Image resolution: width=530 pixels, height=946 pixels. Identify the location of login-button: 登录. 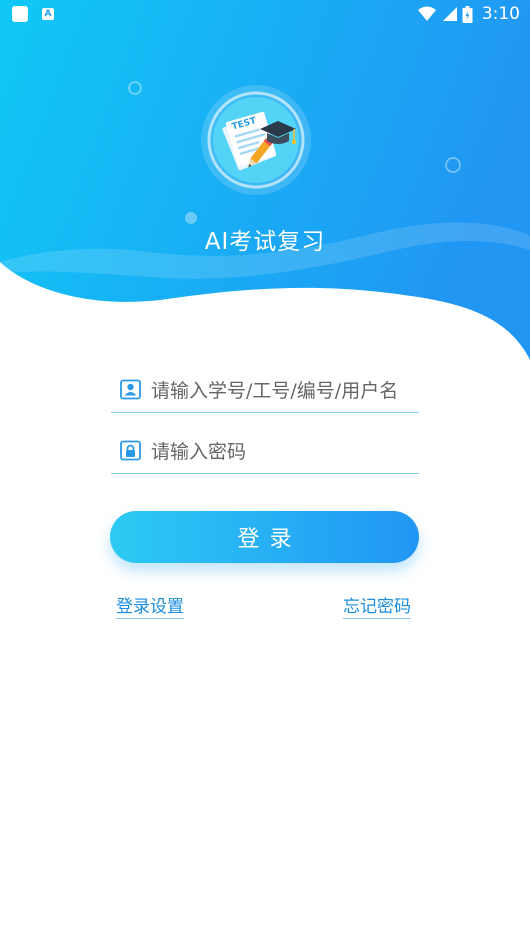
(264, 537).